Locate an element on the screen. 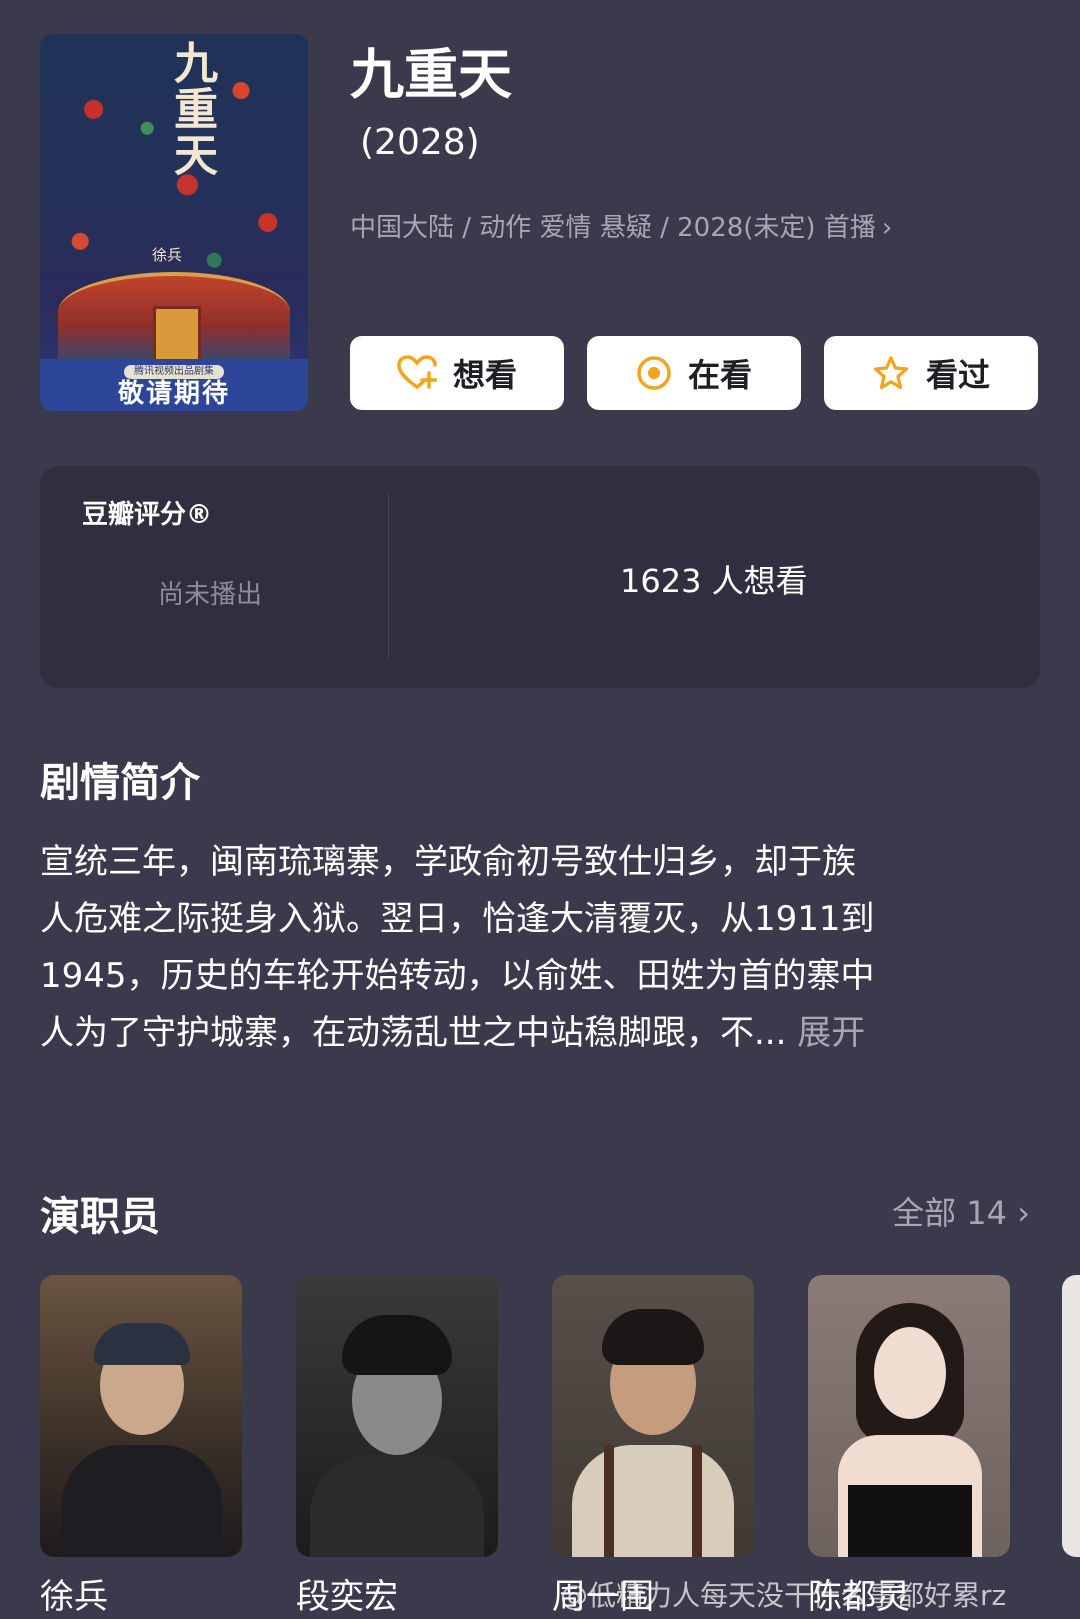 The width and height of the screenshot is (1080, 1619). want-to-watch-label: 想看 is located at coordinates (484, 375).